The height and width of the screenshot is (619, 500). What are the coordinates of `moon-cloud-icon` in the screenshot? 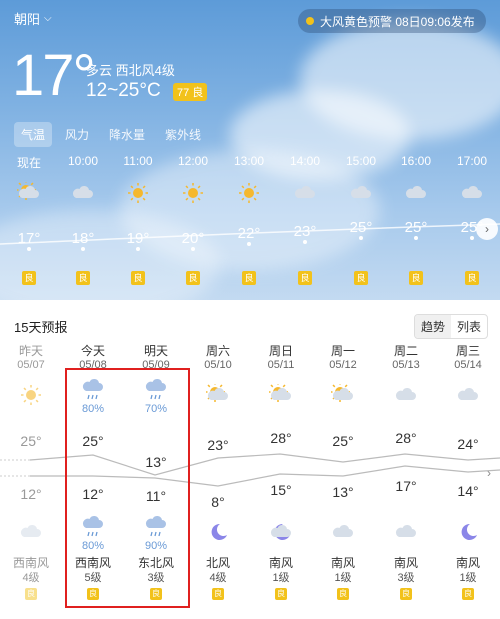 It's located at (281, 531).